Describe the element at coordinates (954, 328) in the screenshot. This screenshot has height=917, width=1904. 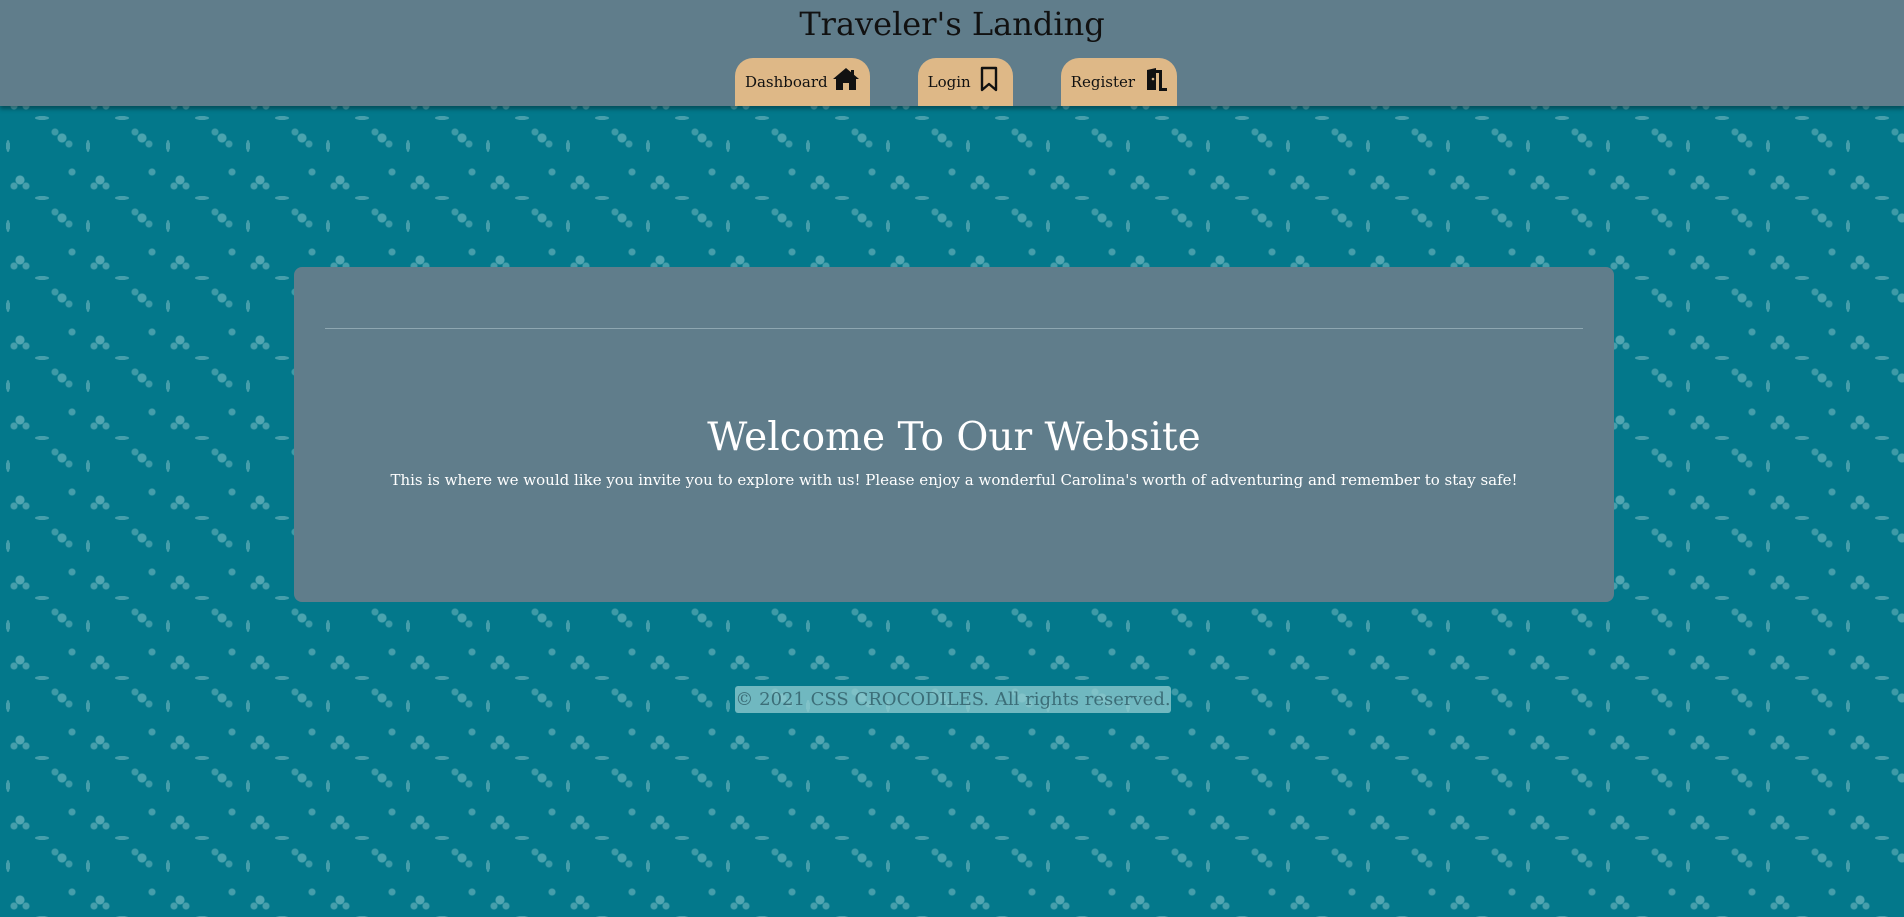
I see `card-divider` at that location.